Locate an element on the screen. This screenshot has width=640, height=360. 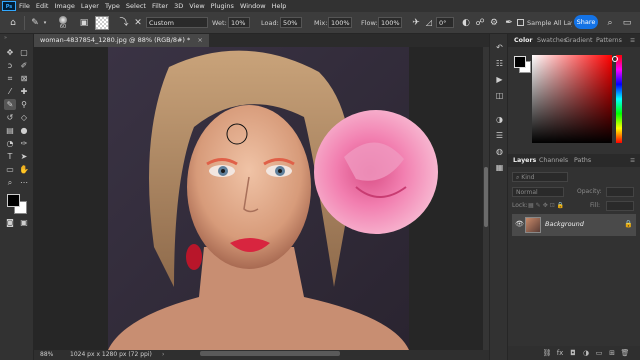
adjustment-layer-icon: ◑ is located at coordinates (586, 353).